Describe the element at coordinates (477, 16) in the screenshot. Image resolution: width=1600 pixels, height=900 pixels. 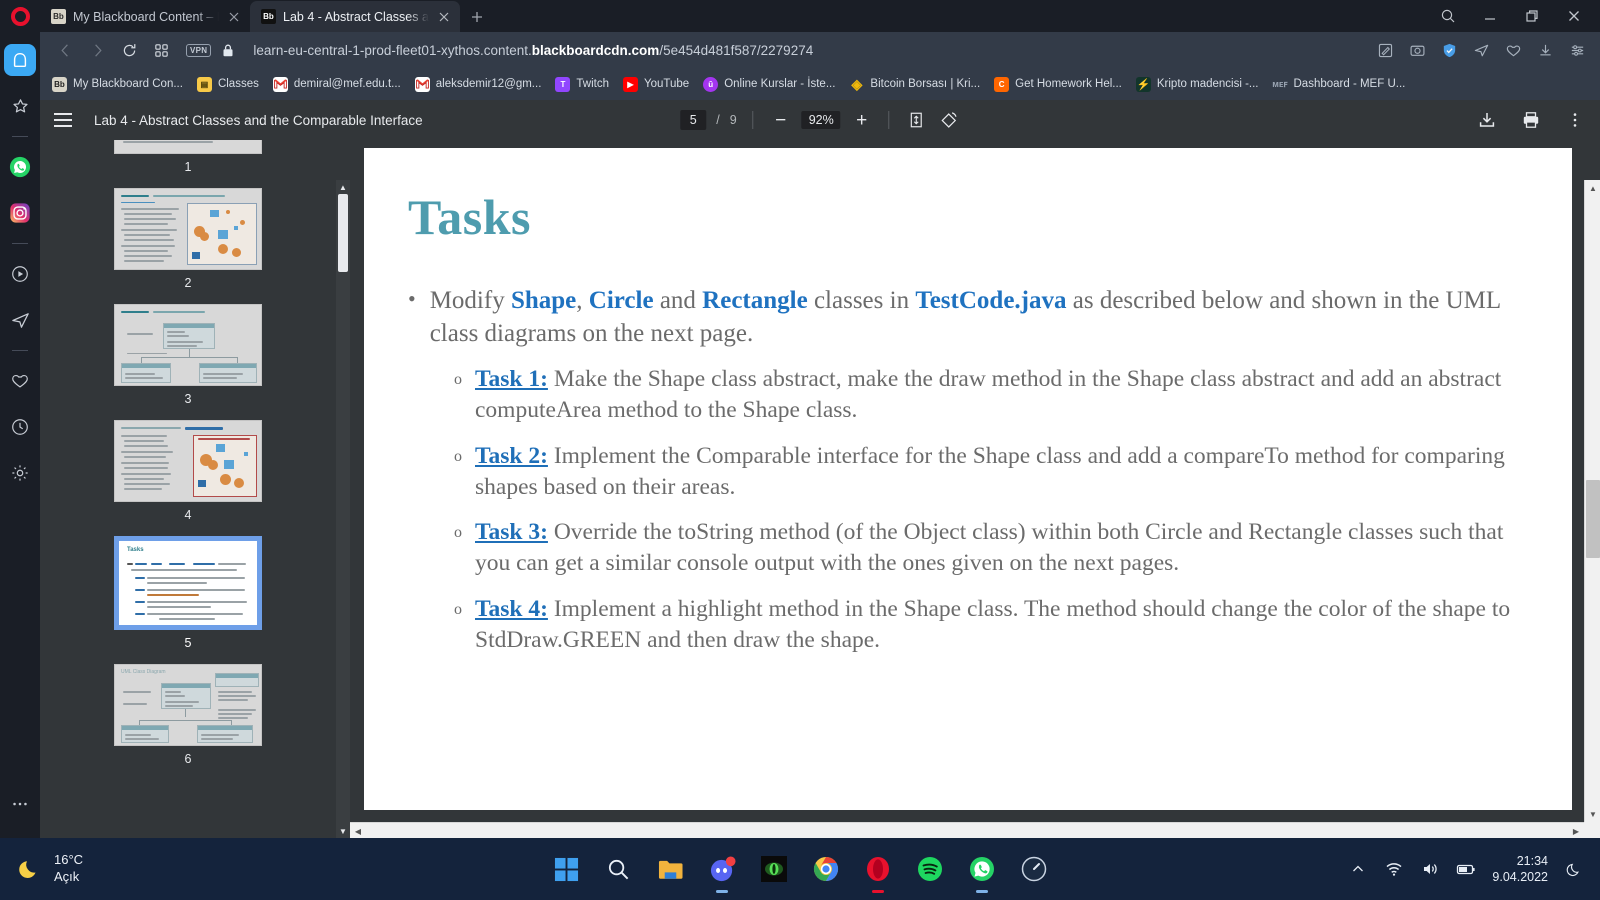
I see `new-tab-button` at that location.